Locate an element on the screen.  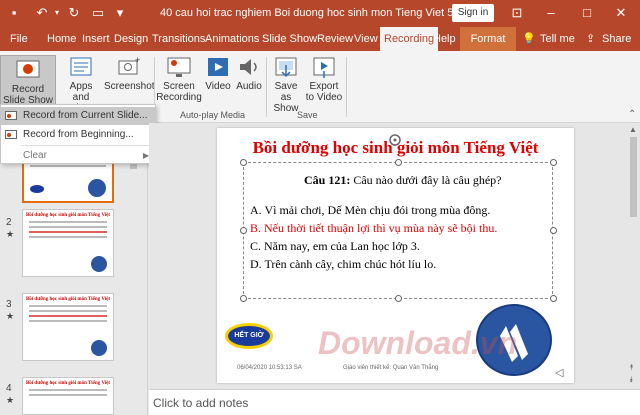
redo-icon: ↻ is located at coordinates (74, 13).